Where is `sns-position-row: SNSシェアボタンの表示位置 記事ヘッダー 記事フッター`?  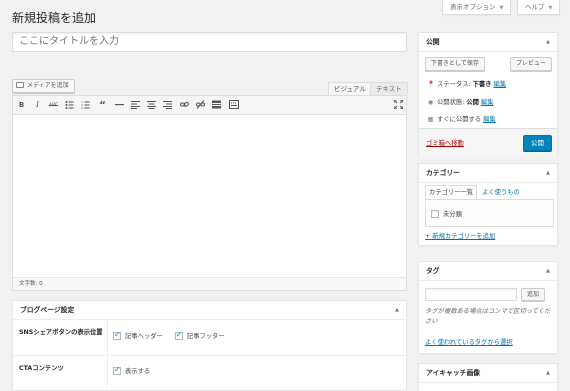 sns-position-row: SNSシェアボタンの表示位置 記事ヘッダー 記事フッター is located at coordinates (210, 337).